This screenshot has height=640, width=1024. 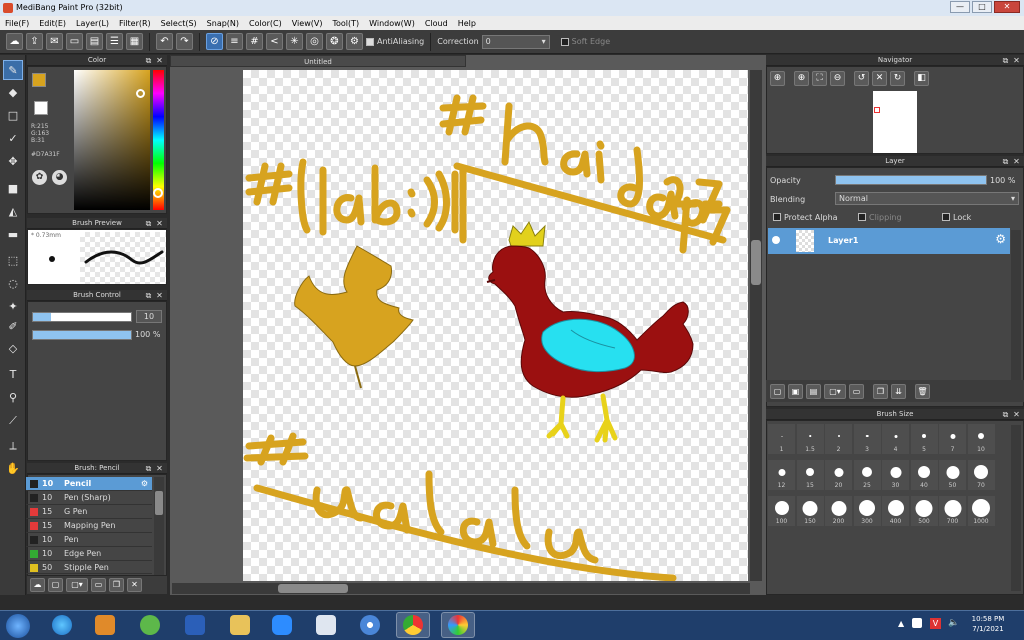 What do you see at coordinates (274, 41) in the screenshot?
I see `vanishing-snap-icon: <` at bounding box center [274, 41].